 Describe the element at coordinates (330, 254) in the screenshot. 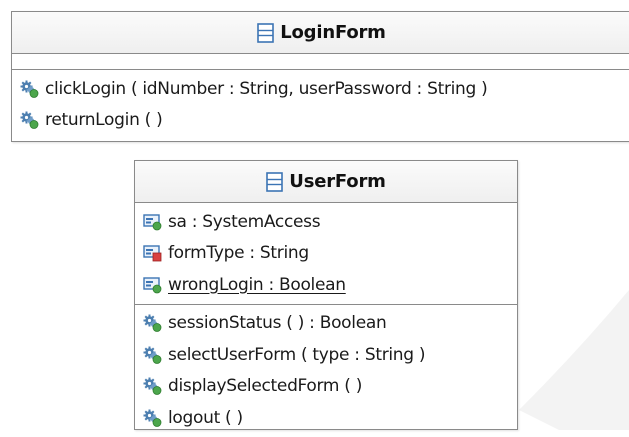

I see `attribute-row: formType : String` at that location.